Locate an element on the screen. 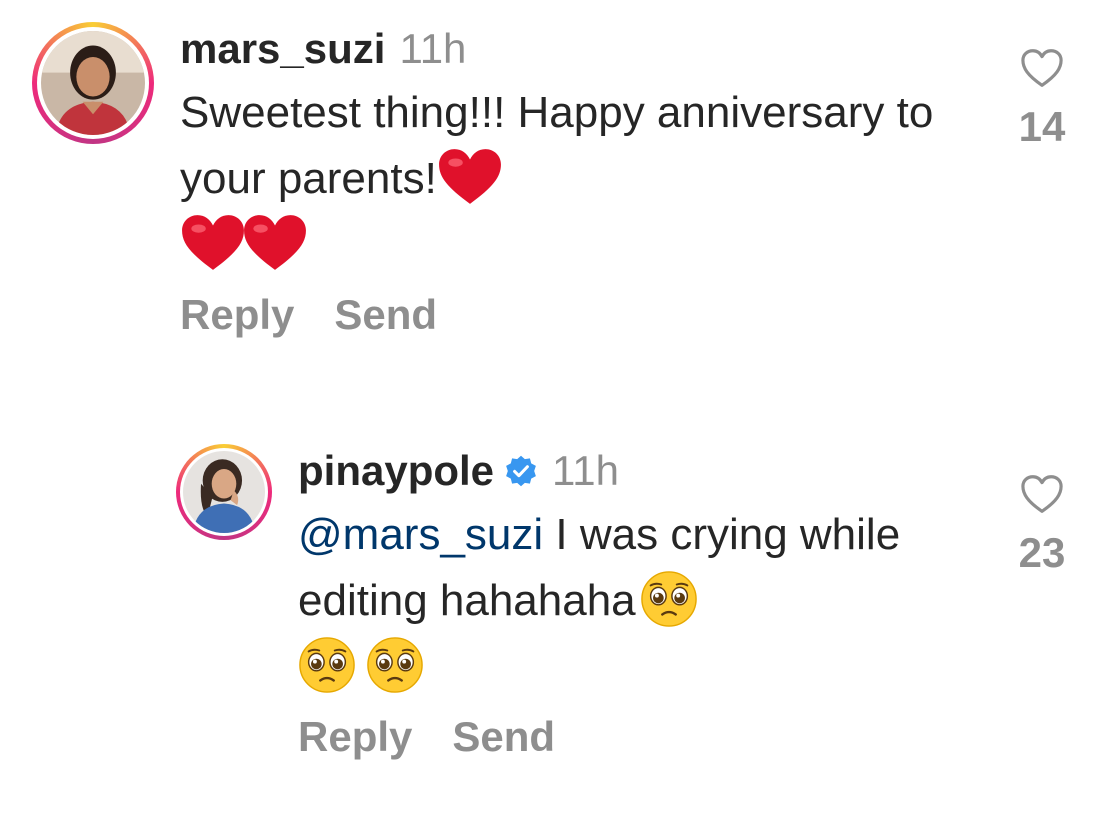 This screenshot has width=1120, height=827. comment-header: pinaypole 11h is located at coordinates (650, 471).